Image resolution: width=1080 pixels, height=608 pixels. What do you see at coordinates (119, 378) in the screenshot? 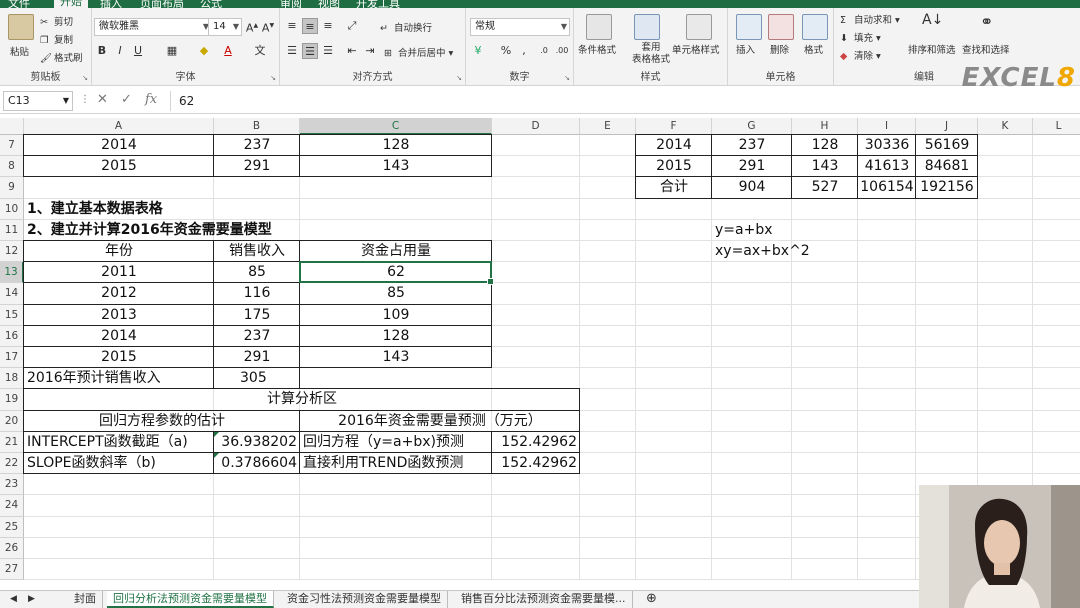
I see `cell-A18: 2016年预计销售收入` at bounding box center [119, 378].